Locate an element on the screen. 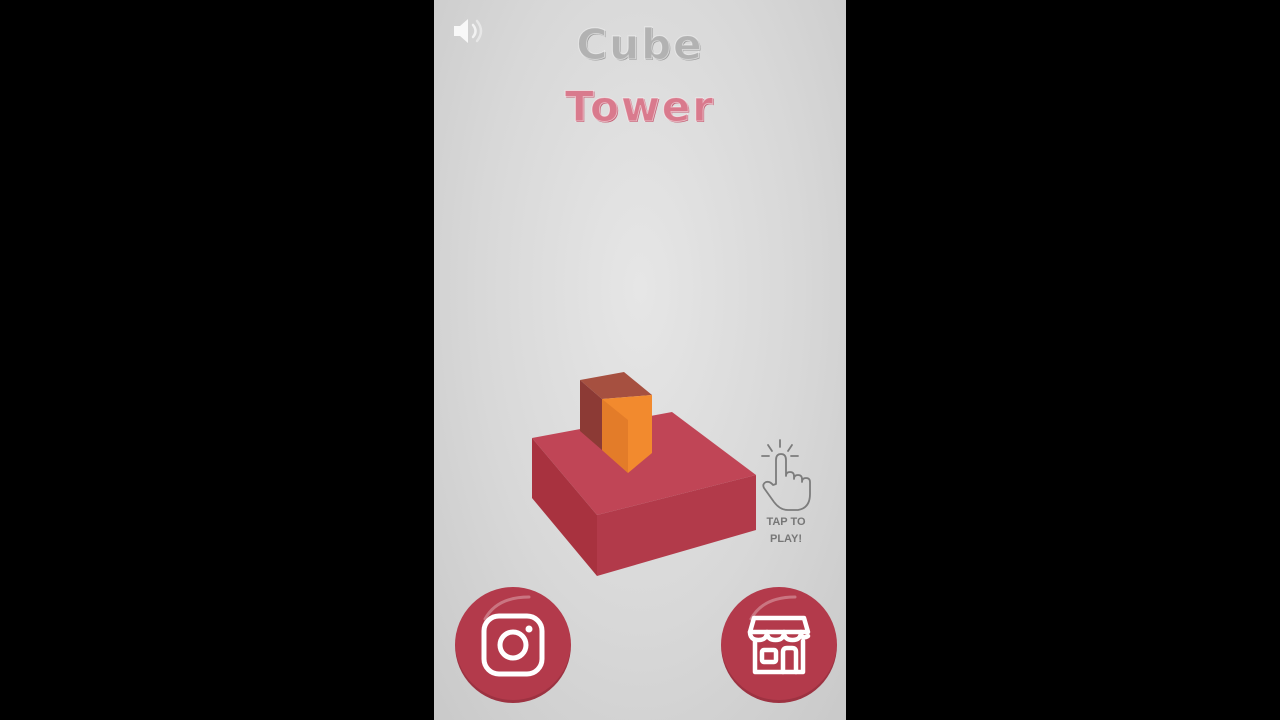 Image resolution: width=1280 pixels, height=720 pixels. tap-to-play-label: TAP TO PLAY! is located at coordinates (786, 531).